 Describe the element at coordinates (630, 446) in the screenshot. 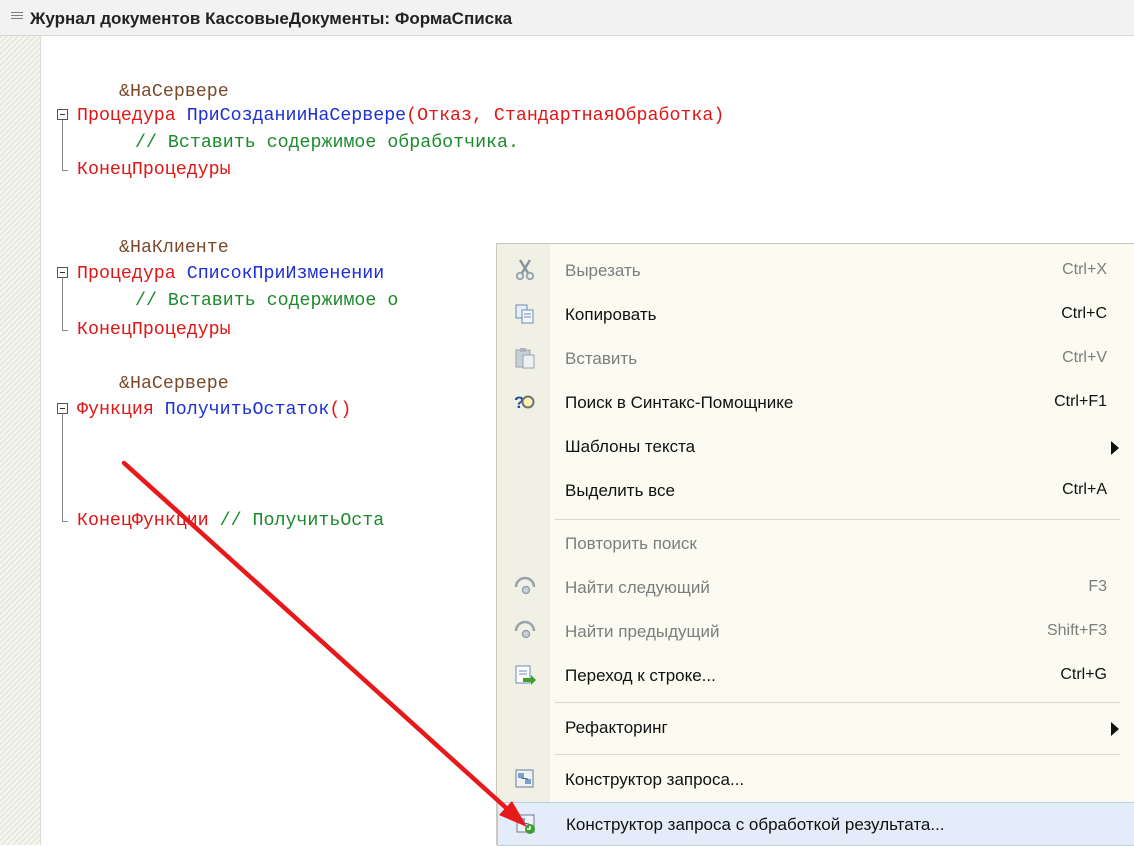

I see `menu-item-label: Шаблоны текста` at that location.